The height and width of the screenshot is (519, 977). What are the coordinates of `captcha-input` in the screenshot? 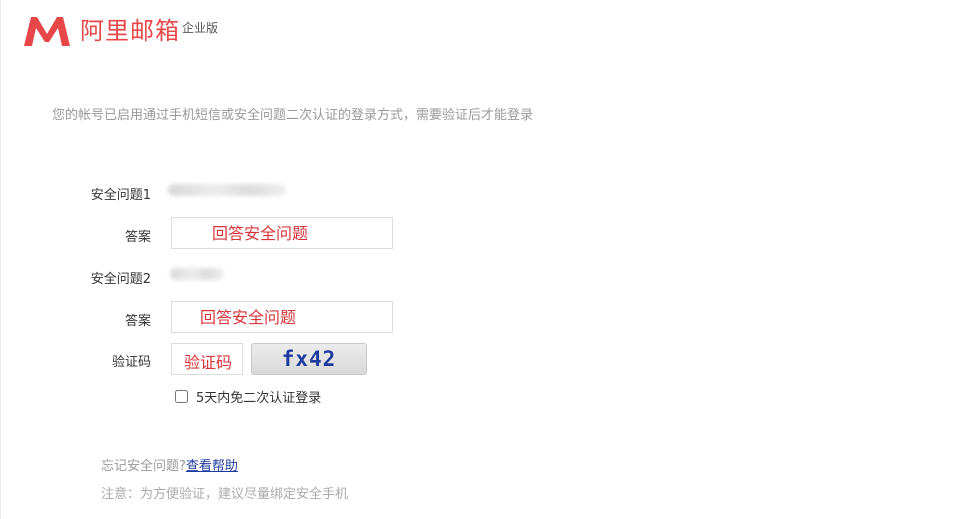 It's located at (207, 359).